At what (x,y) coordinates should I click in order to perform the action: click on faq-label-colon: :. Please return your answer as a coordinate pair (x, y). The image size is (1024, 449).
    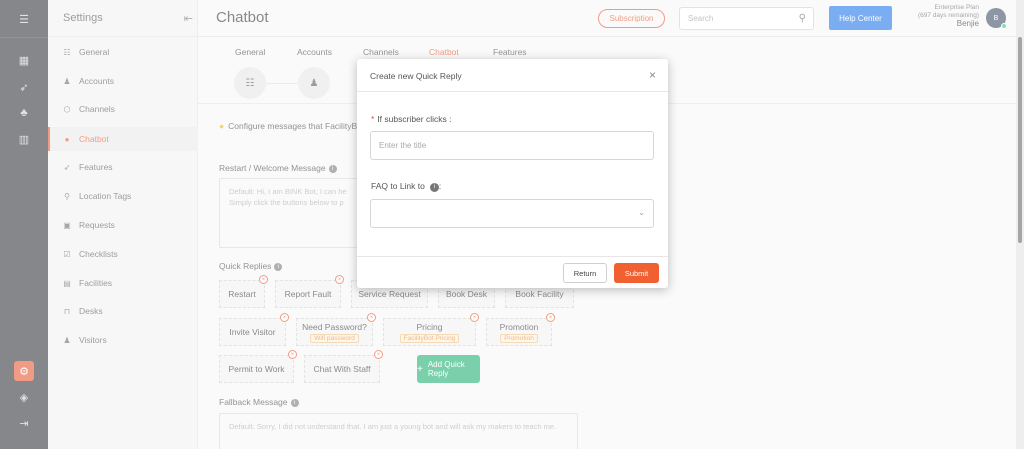
    Looking at the image, I should click on (440, 186).